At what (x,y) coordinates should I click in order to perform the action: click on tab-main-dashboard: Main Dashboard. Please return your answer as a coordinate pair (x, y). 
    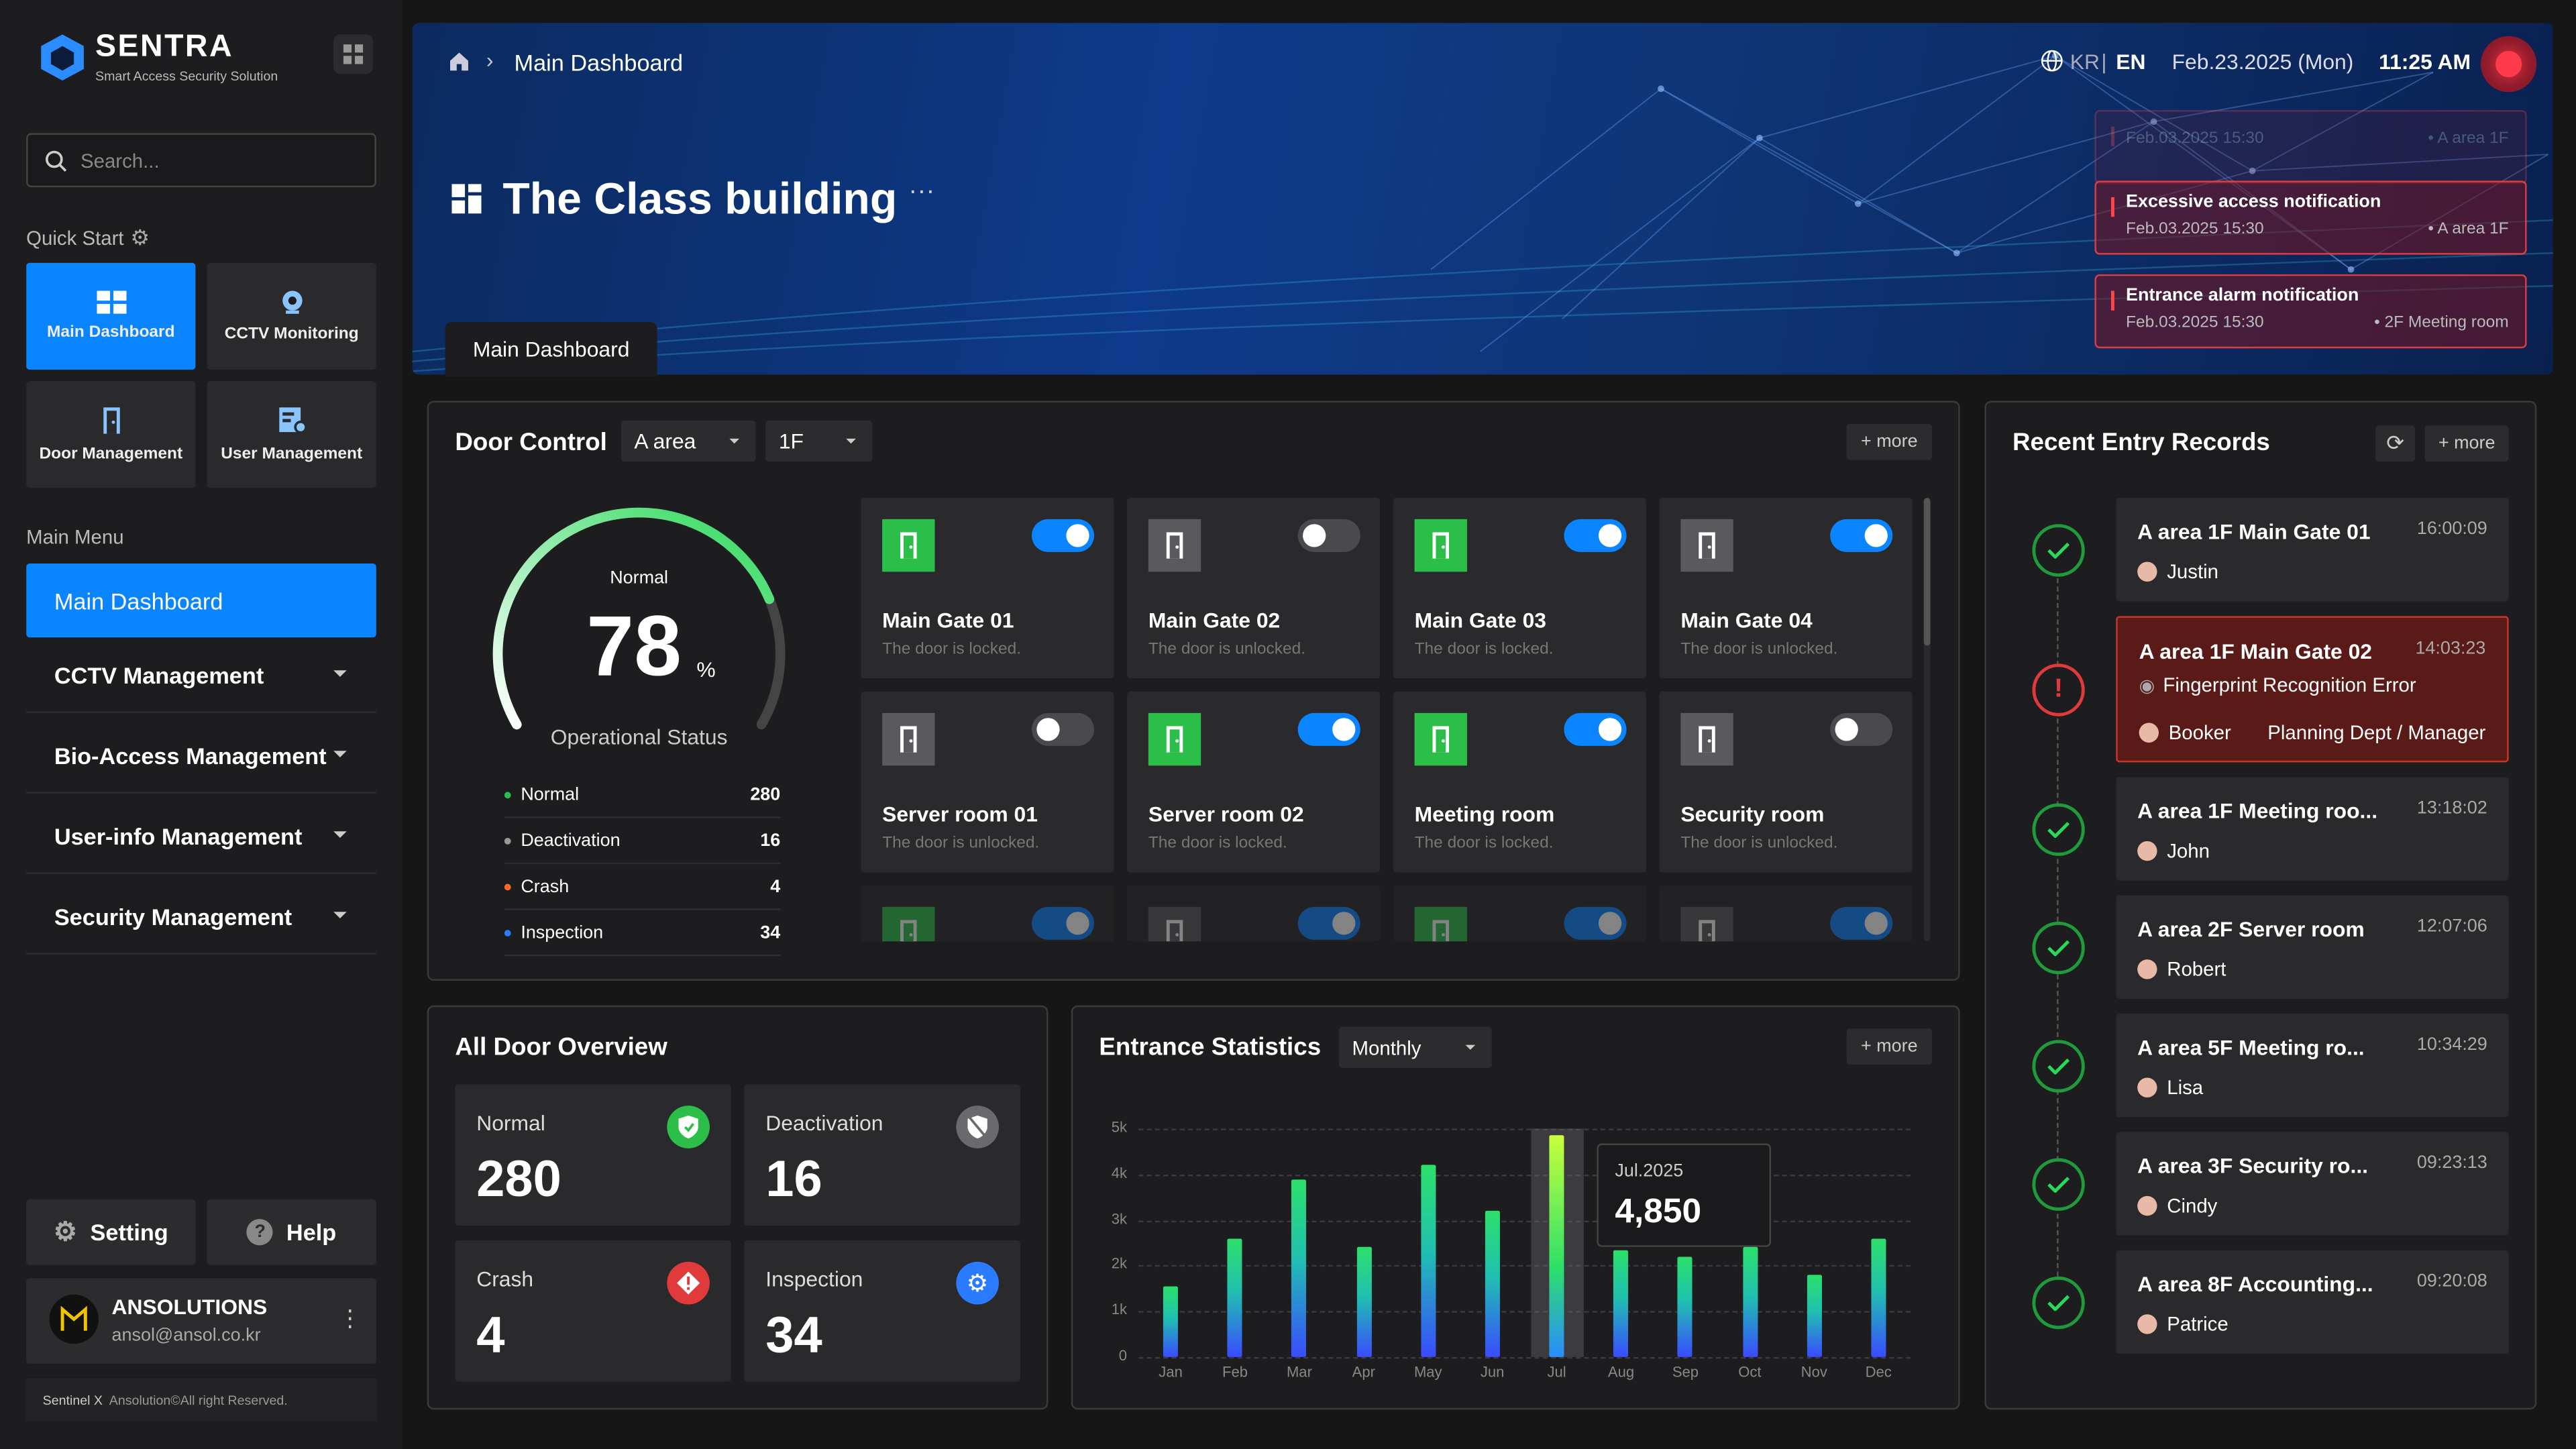
    Looking at the image, I should click on (551, 349).